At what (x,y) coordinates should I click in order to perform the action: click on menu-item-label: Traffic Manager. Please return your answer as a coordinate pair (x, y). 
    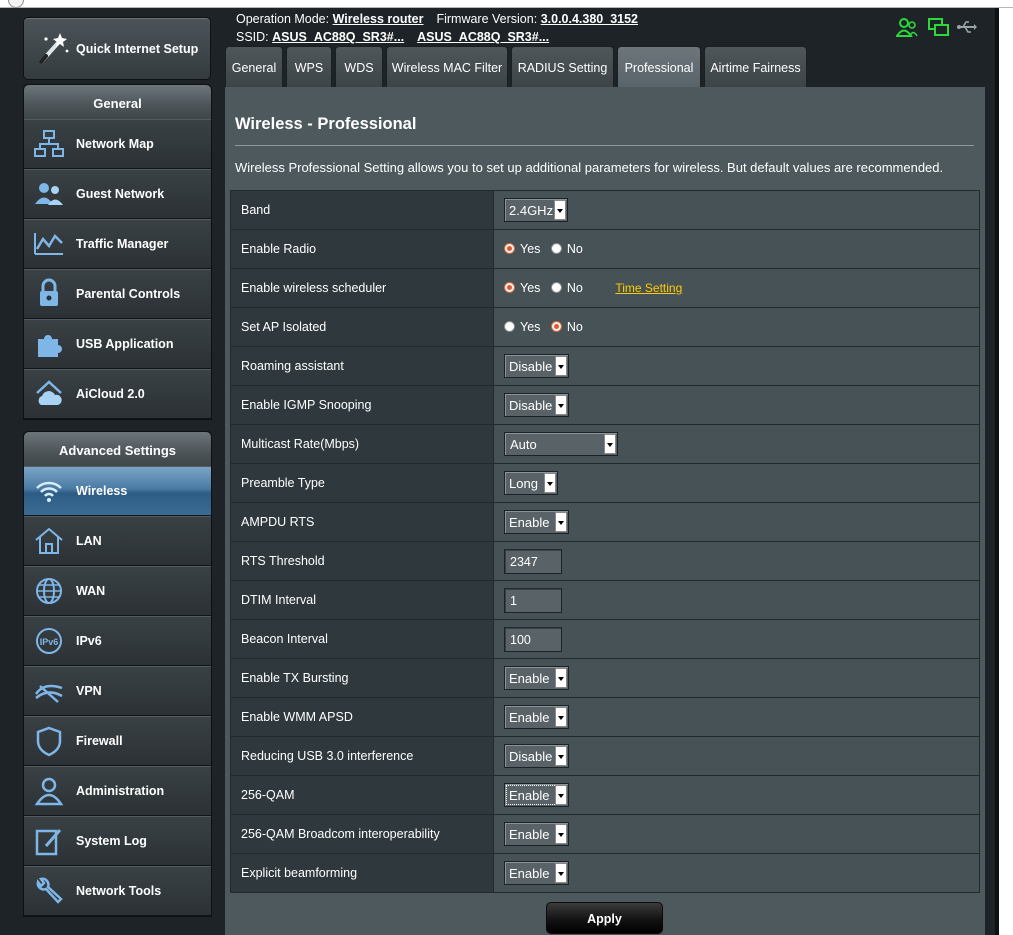
    Looking at the image, I should click on (122, 244).